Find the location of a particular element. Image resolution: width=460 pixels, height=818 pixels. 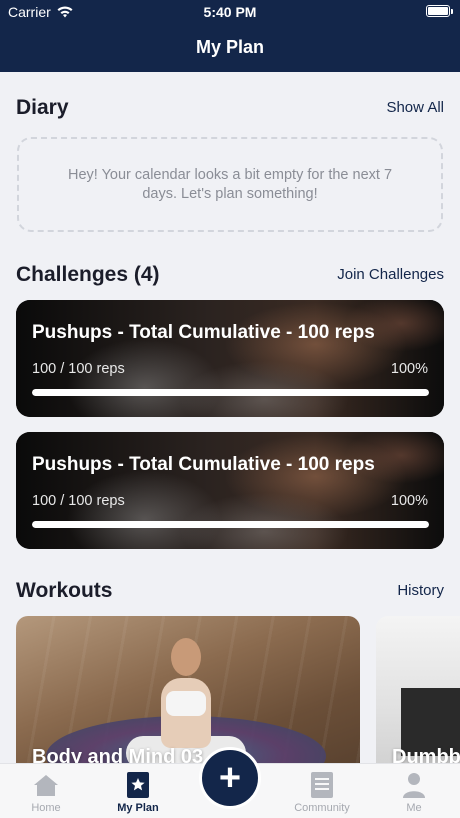

workout-card: Dumbb is located at coordinates (418, 696).